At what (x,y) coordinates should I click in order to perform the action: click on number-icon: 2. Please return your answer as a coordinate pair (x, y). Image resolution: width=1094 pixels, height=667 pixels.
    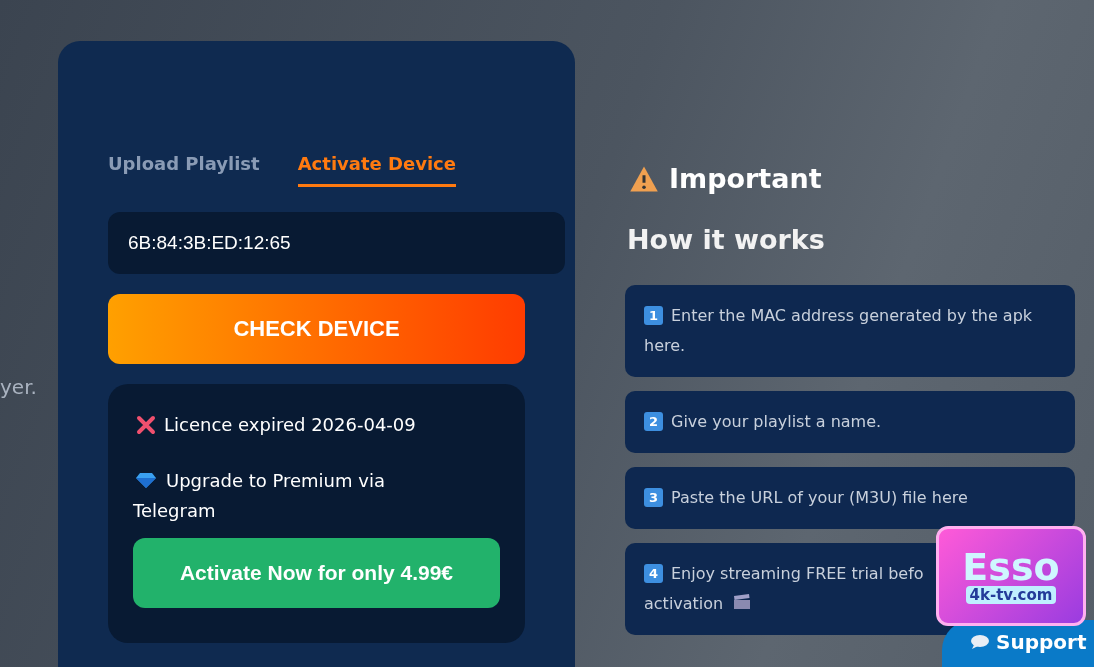
    Looking at the image, I should click on (653, 421).